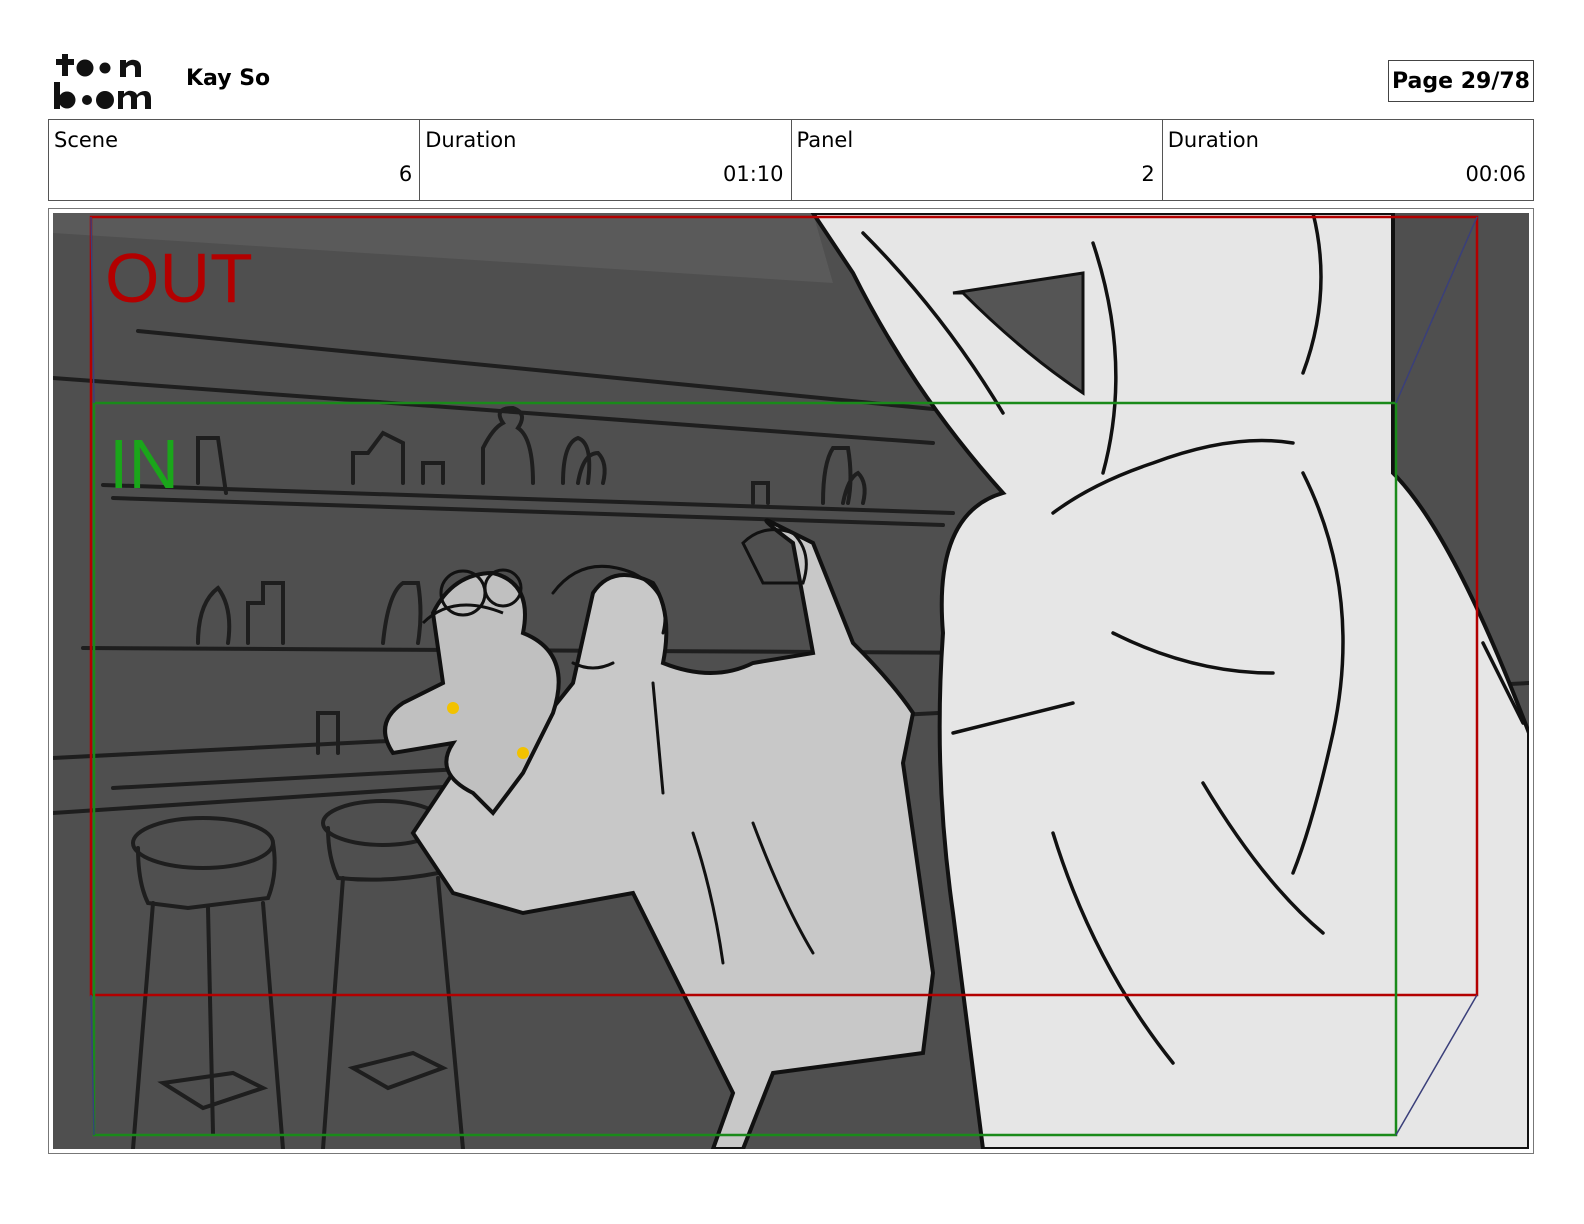  Describe the element at coordinates (606, 160) in the screenshot. I see `scene-duration-cell: Duration 01:10` at that location.